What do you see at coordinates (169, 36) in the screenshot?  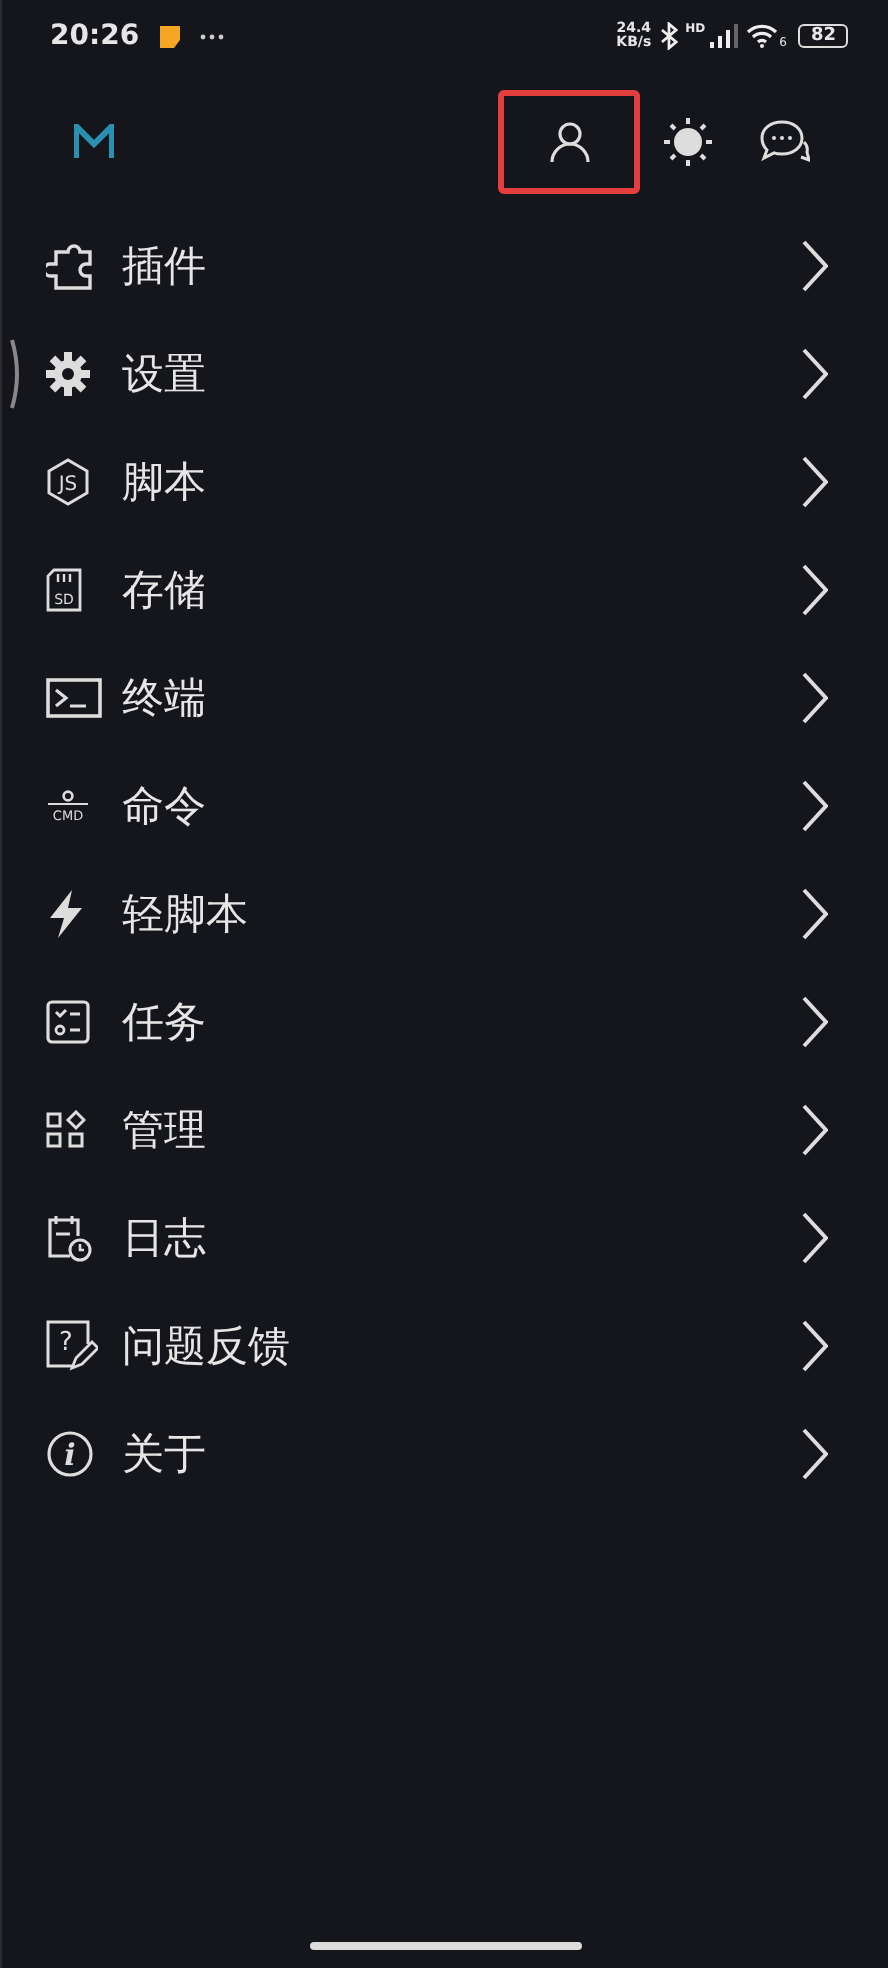 I see `notification-icon` at bounding box center [169, 36].